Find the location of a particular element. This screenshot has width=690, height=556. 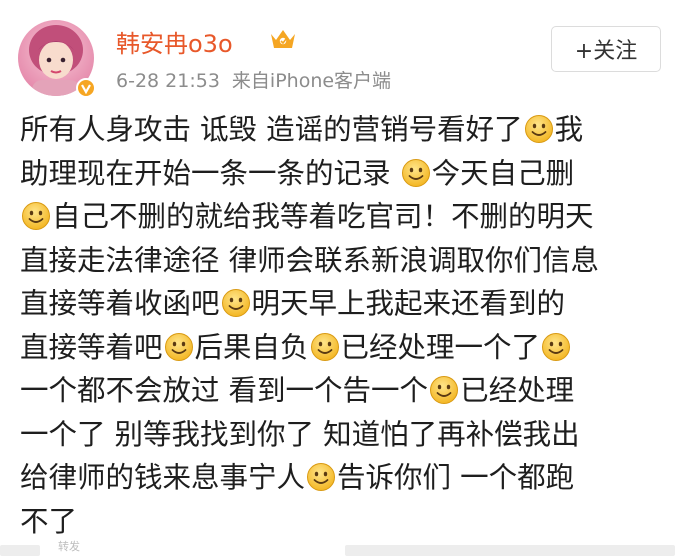

footer-text: 转发 is located at coordinates (69, 546).